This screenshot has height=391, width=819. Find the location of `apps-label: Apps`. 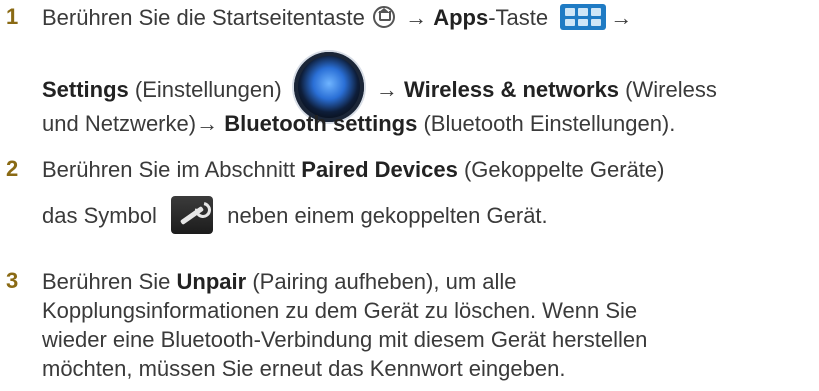

apps-label: Apps is located at coordinates (461, 17).